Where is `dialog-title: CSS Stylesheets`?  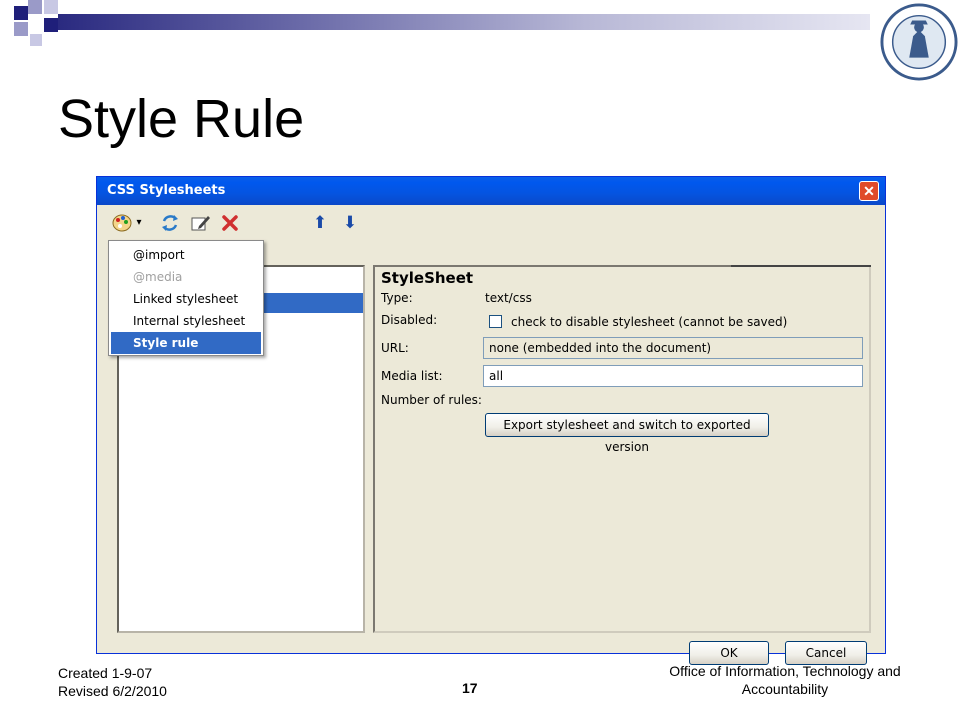 dialog-title: CSS Stylesheets is located at coordinates (166, 190).